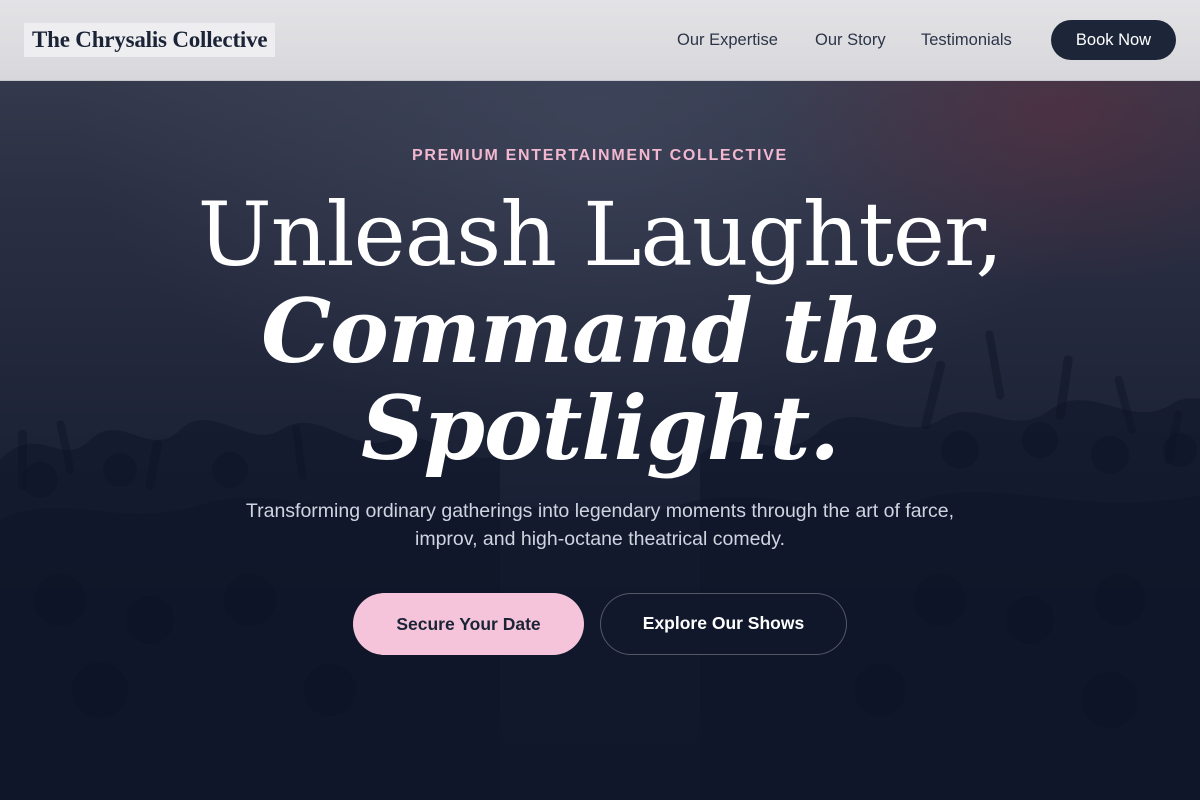  I want to click on brand-logo: The Chrysalis Collective, so click(150, 40).